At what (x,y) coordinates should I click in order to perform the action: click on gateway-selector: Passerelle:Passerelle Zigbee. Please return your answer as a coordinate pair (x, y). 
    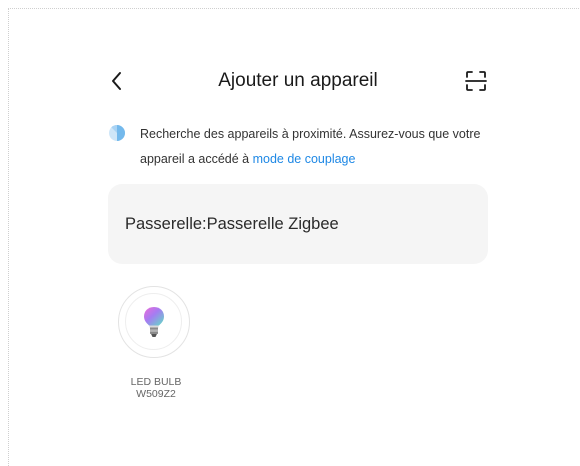
    Looking at the image, I should click on (298, 224).